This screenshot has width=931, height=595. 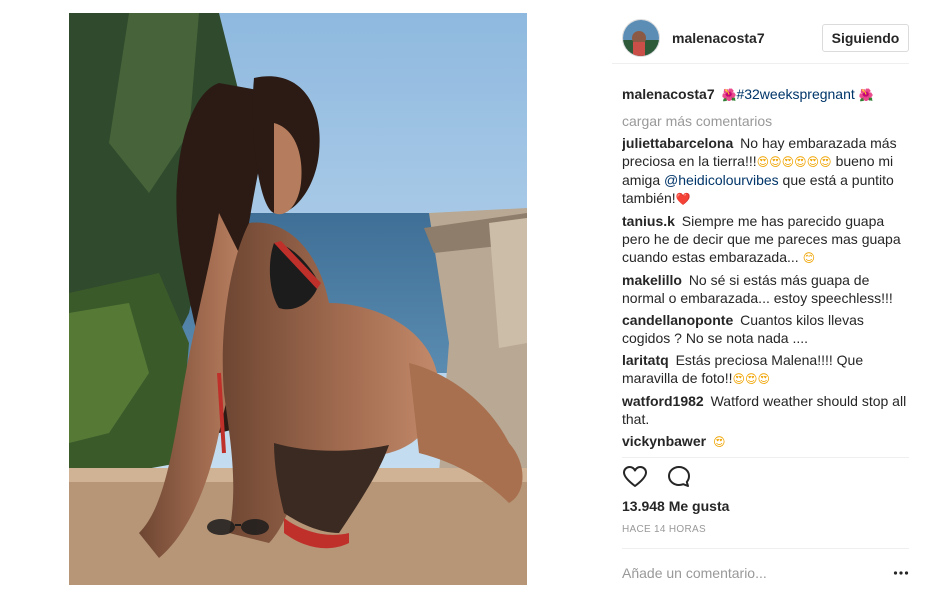 I want to click on comment-username: makelillo, so click(x=652, y=280).